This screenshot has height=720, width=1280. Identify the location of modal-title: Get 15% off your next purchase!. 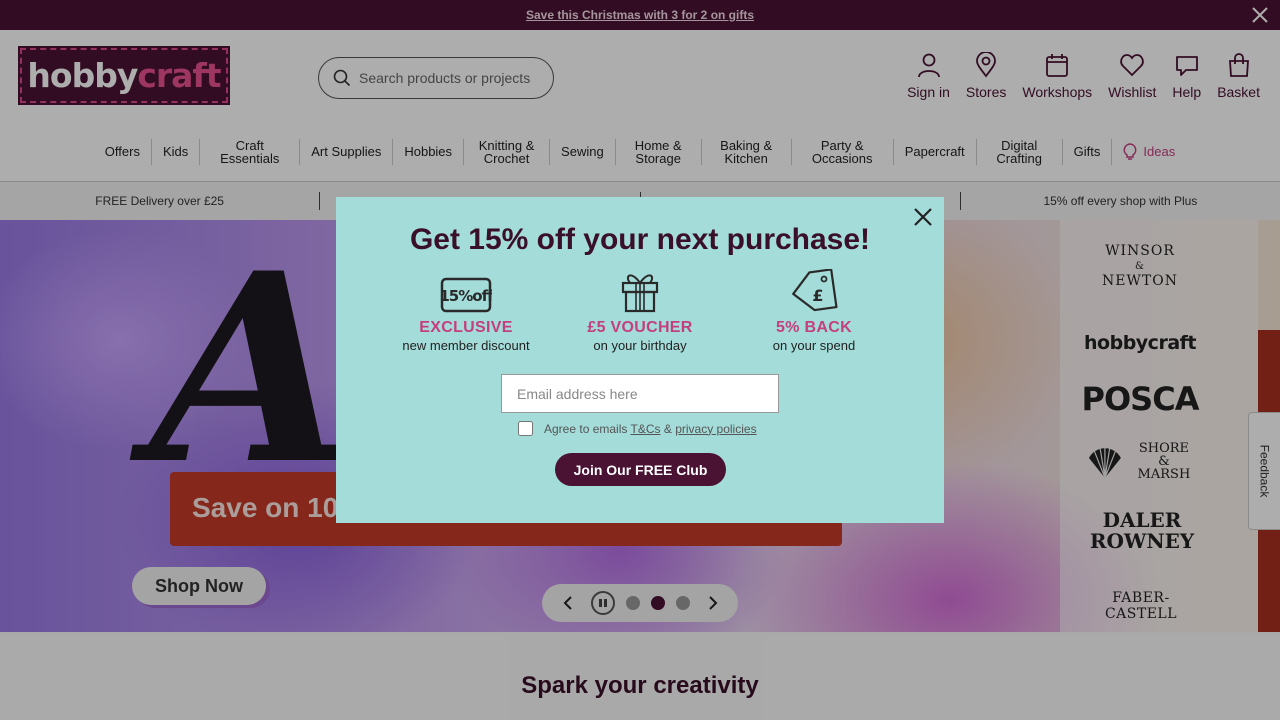
(640, 239).